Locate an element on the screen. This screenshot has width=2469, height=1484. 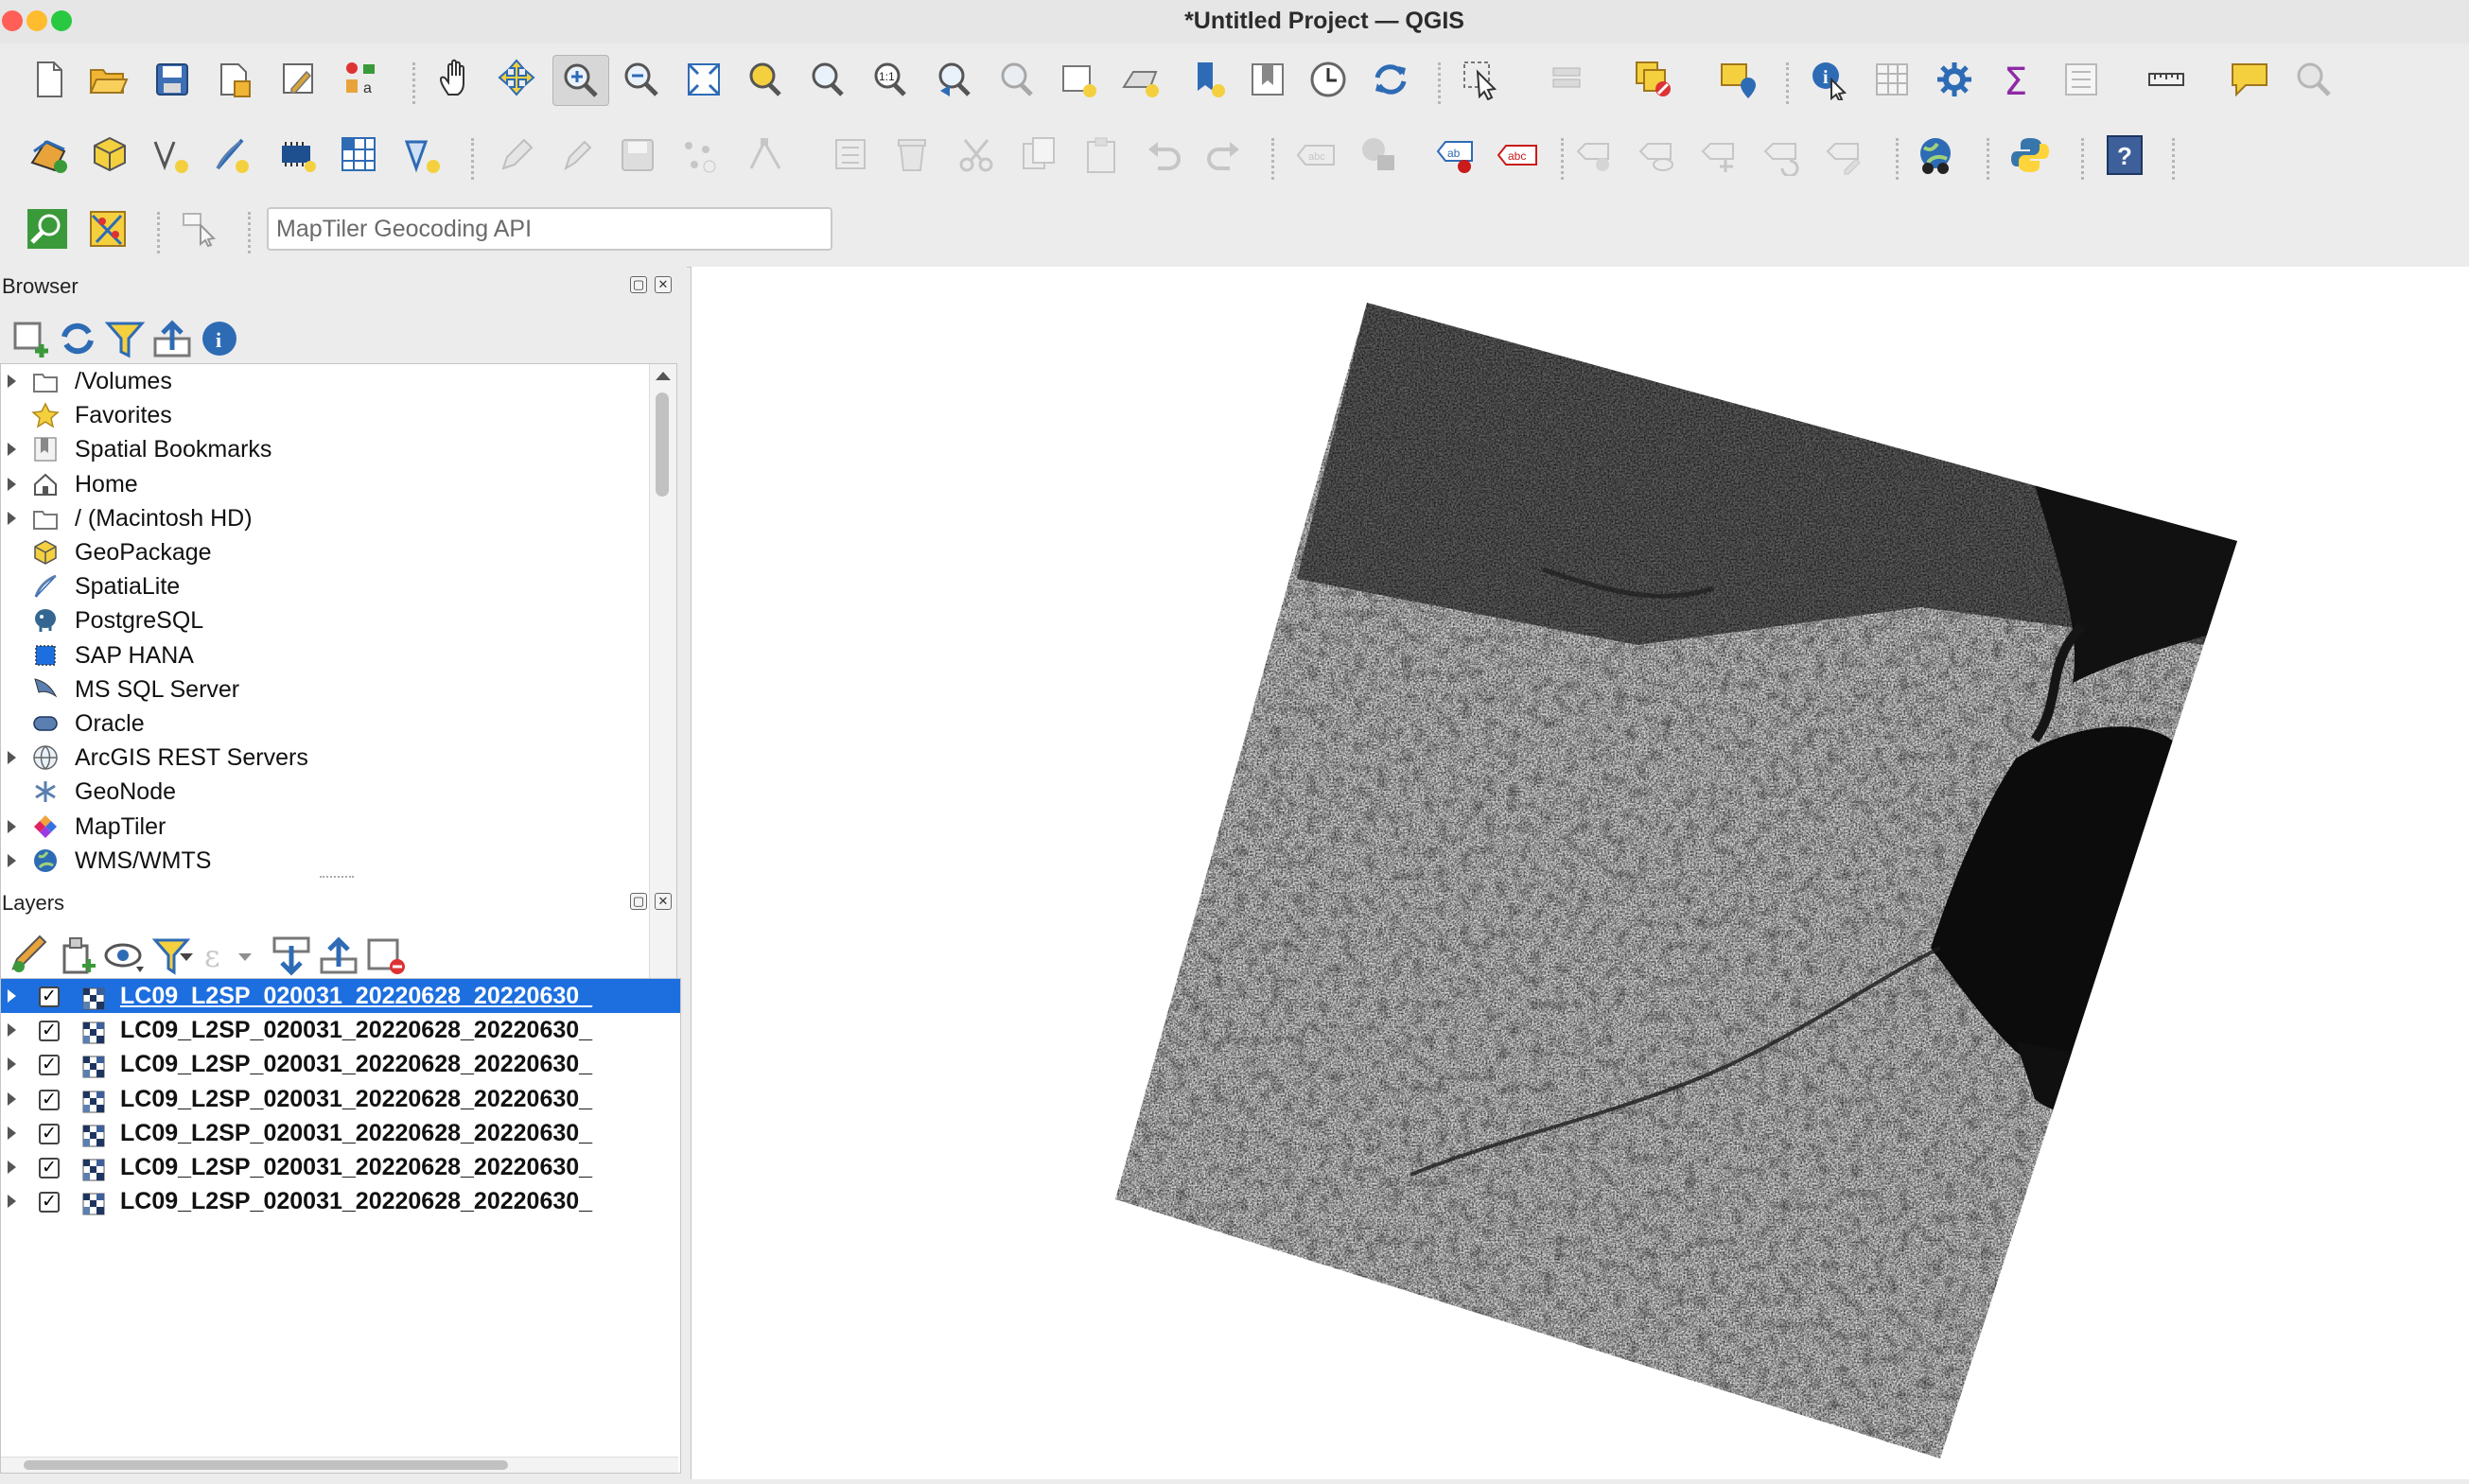
add-feature-icon is located at coordinates (698, 155).